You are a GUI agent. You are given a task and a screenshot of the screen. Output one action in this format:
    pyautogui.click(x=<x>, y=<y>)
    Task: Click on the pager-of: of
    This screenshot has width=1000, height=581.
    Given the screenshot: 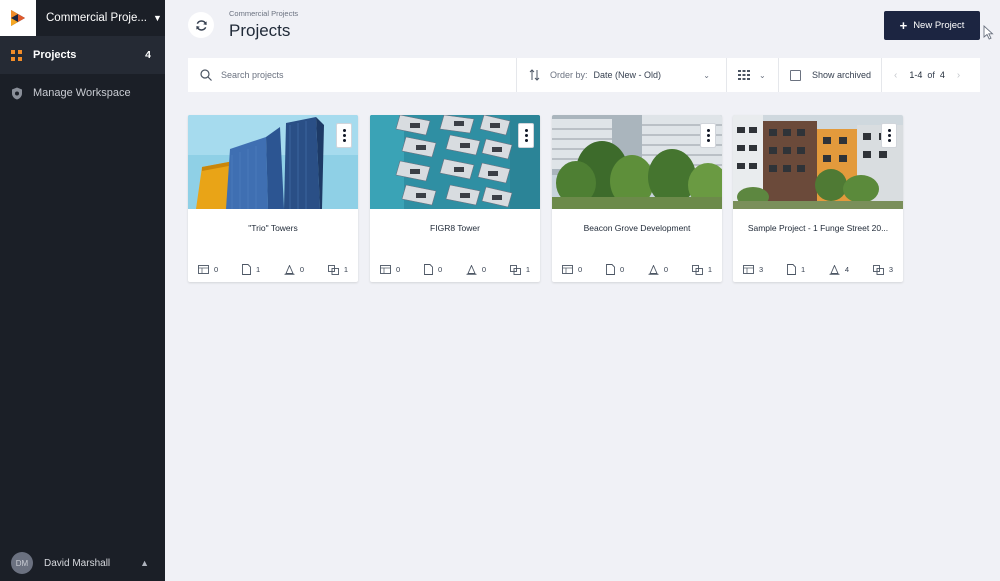 What is the action you would take?
    pyautogui.click(x=931, y=75)
    